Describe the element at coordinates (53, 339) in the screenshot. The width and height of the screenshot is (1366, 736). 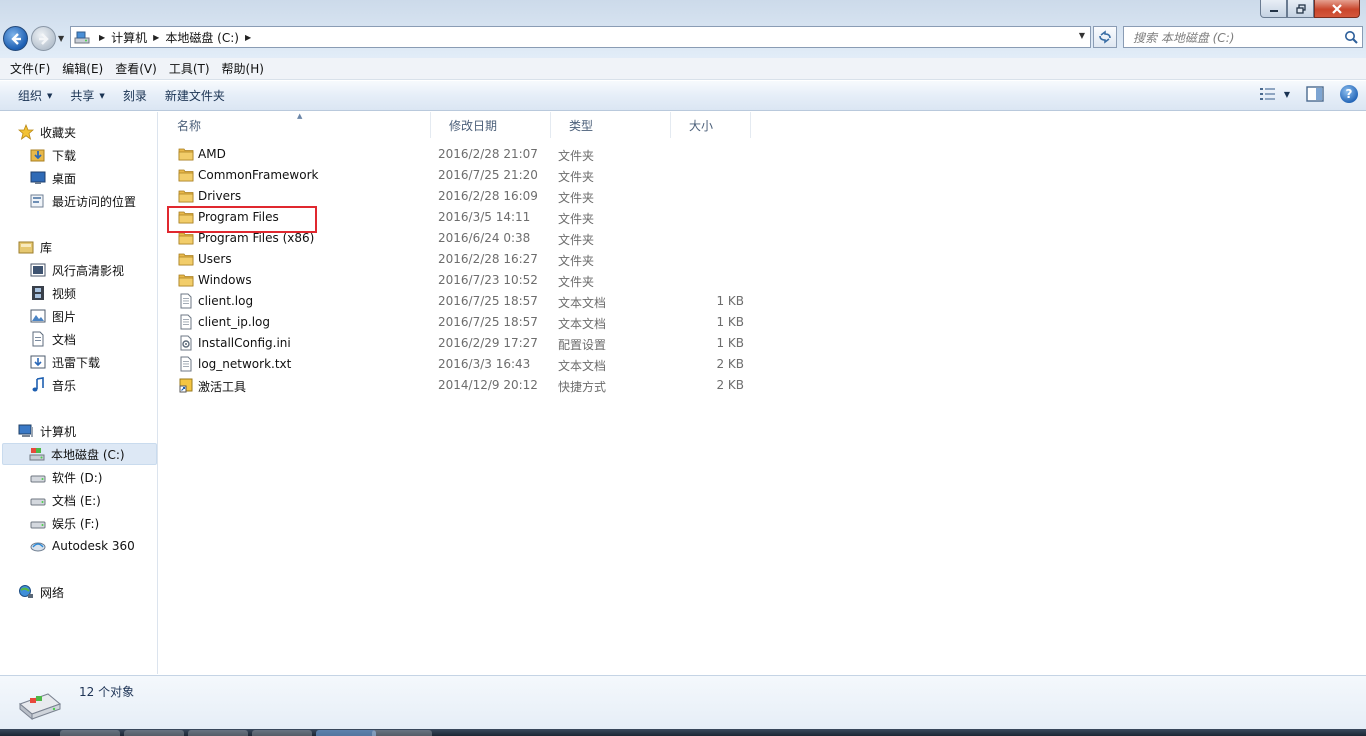
I see `nav-lib-docs: 文档` at that location.